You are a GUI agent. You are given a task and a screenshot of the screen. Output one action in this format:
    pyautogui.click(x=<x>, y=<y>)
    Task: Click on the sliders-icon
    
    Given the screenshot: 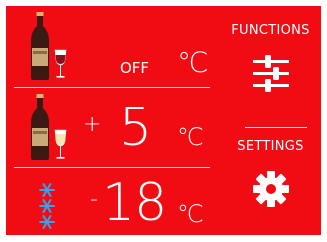 What is the action you would take?
    pyautogui.click(x=270, y=73)
    